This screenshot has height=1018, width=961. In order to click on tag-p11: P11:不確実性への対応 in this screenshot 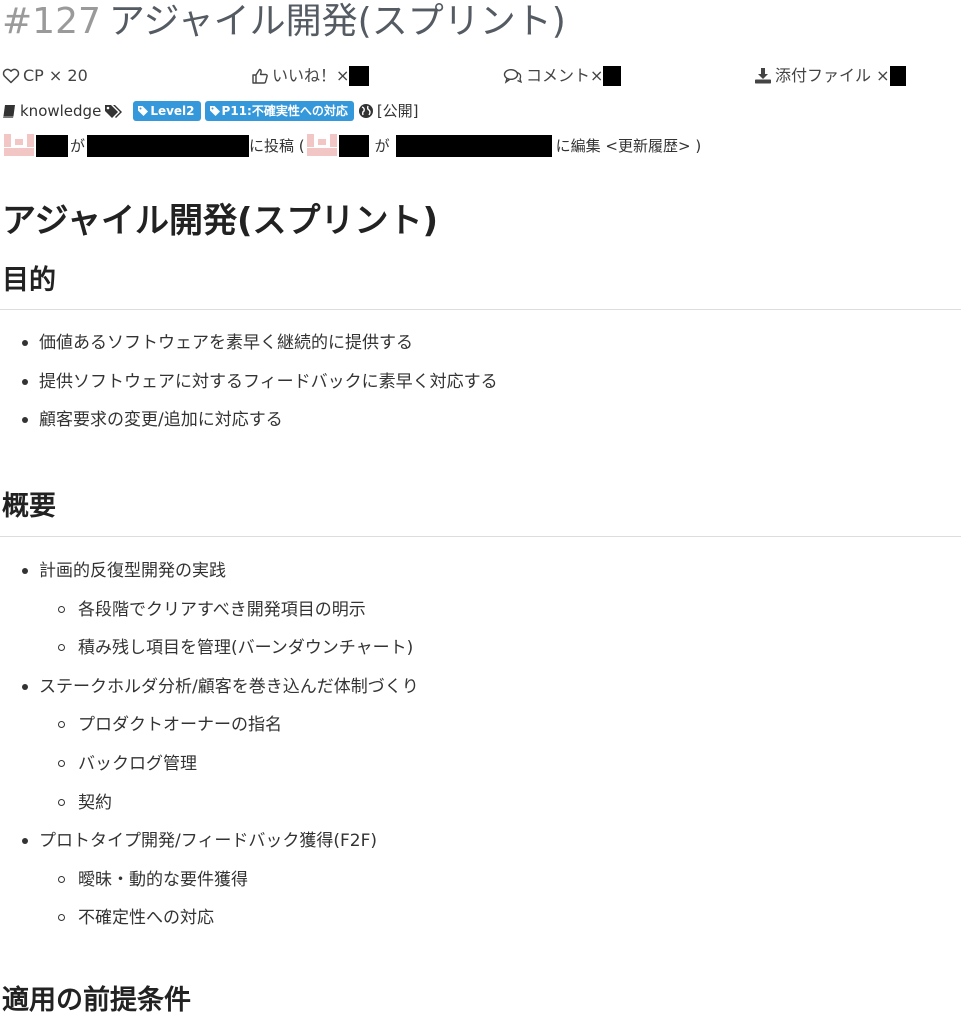, I will do `click(279, 111)`.